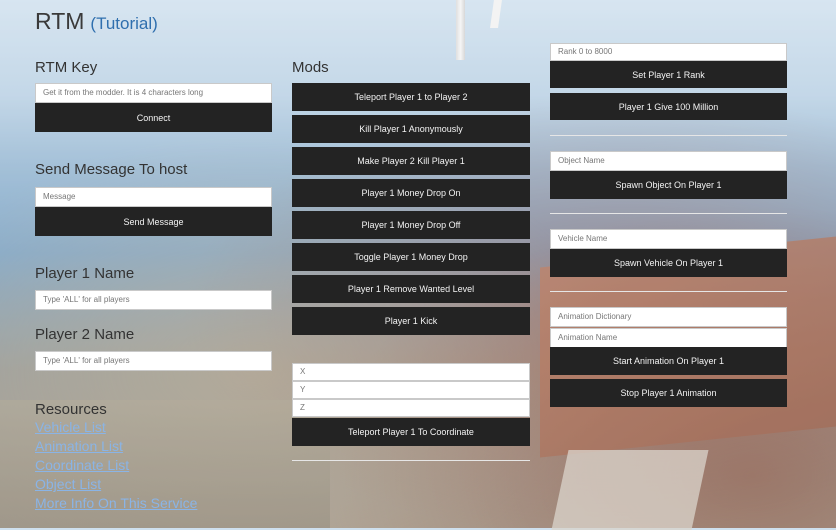 This screenshot has width=836, height=530. What do you see at coordinates (60, 21) in the screenshot?
I see `app-title: RTM` at bounding box center [60, 21].